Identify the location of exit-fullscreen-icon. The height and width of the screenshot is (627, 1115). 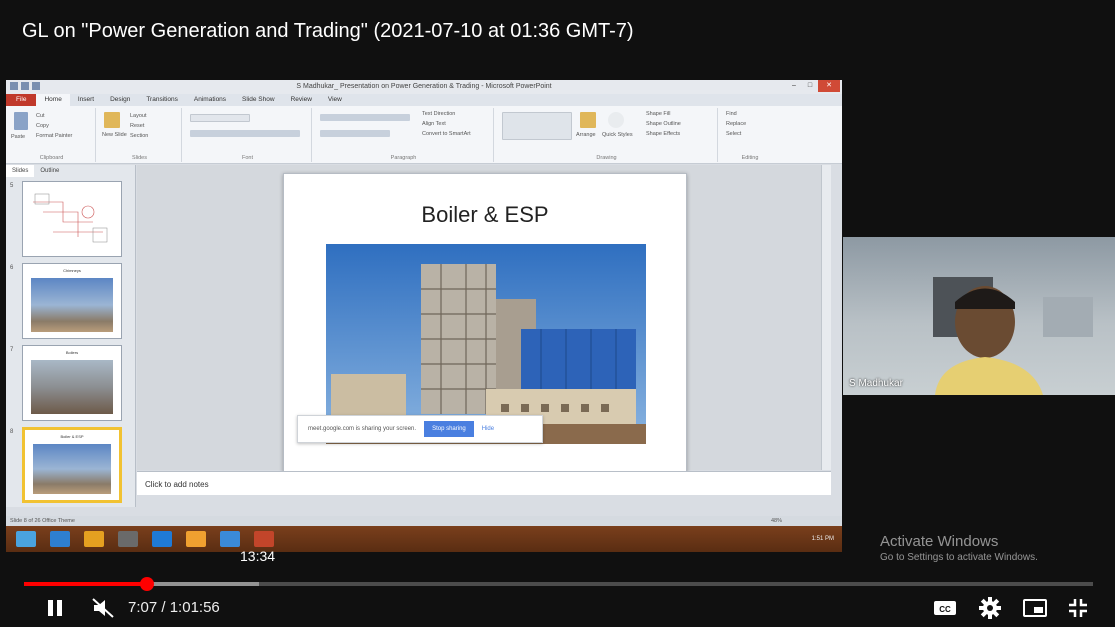
(1078, 608).